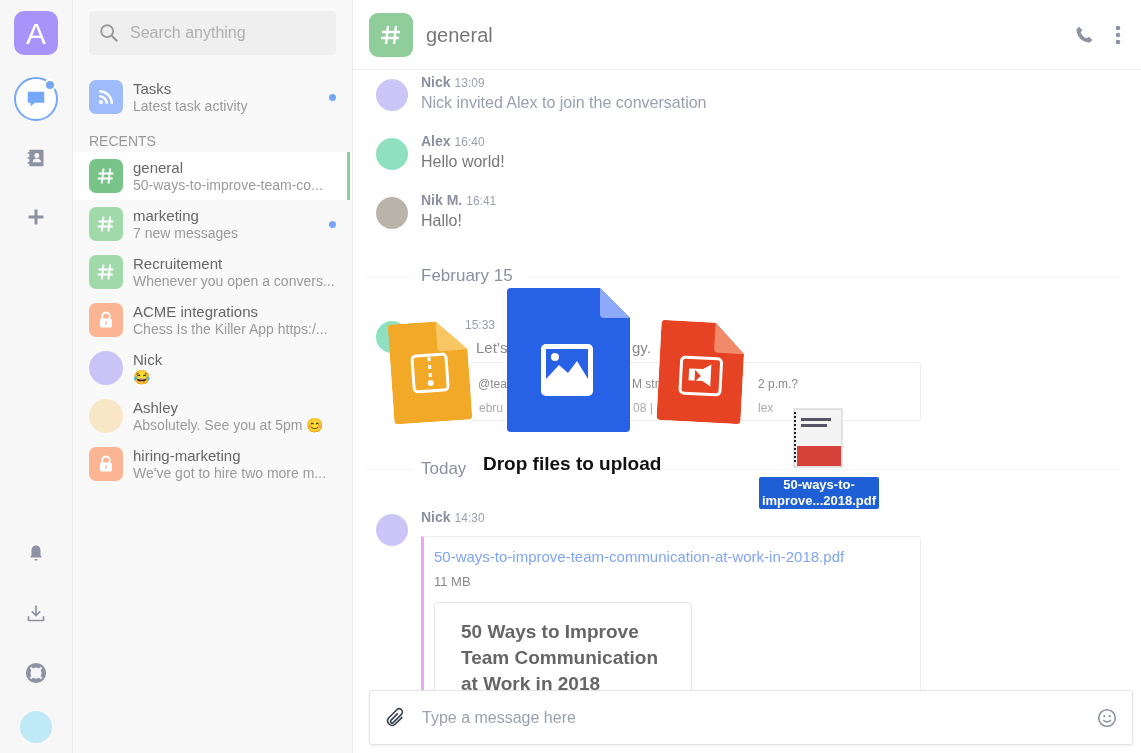 Image resolution: width=1141 pixels, height=753 pixels. I want to click on search-field: Search anything, so click(212, 33).